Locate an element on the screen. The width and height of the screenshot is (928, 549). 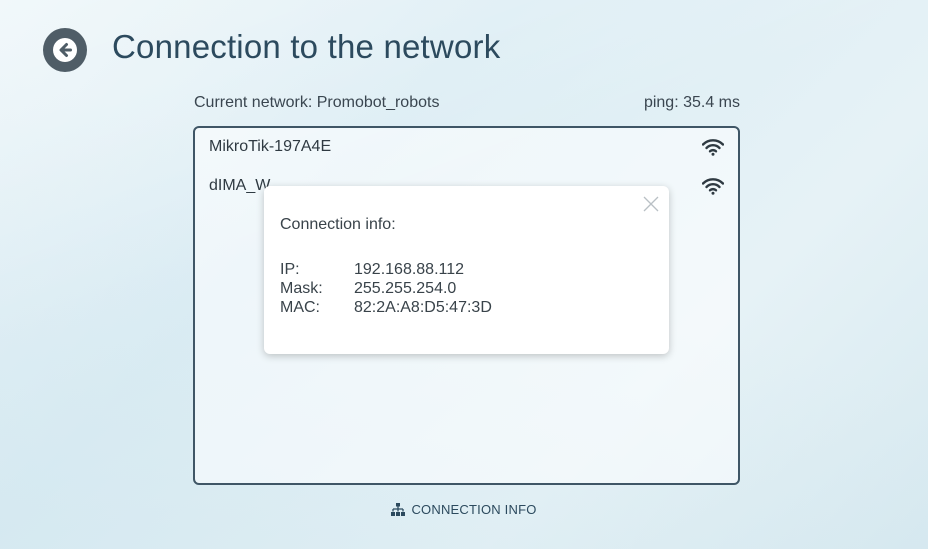
mask-value: 255.255.254.0 is located at coordinates (405, 288).